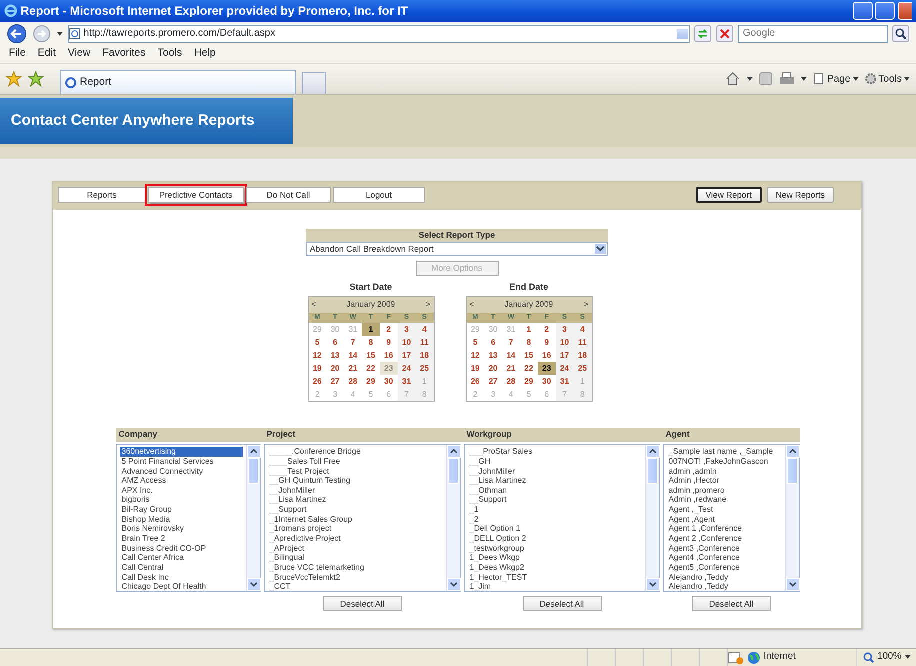 This screenshot has width=916, height=666. Describe the element at coordinates (47, 54) in the screenshot. I see `menu-item: Edit` at that location.